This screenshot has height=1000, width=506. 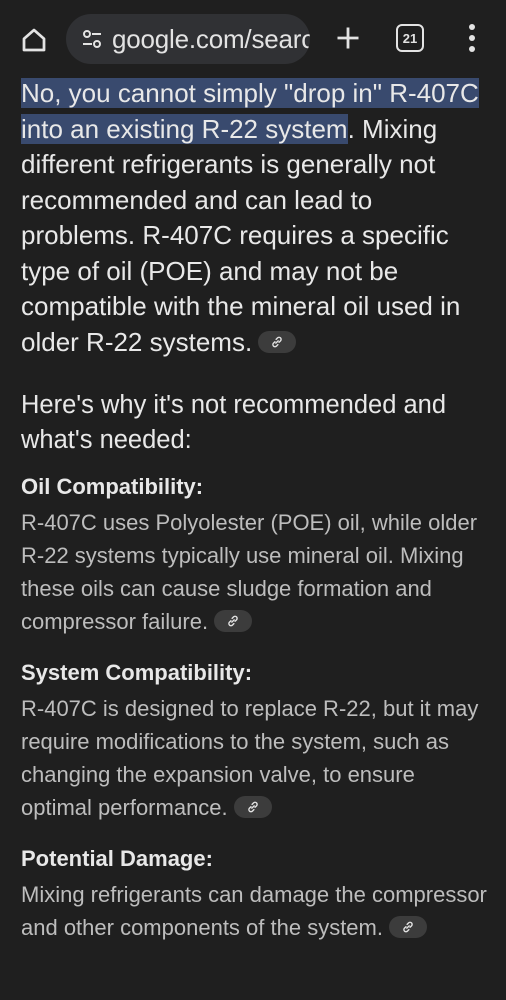 What do you see at coordinates (92, 39) in the screenshot?
I see `site-settings-icon` at bounding box center [92, 39].